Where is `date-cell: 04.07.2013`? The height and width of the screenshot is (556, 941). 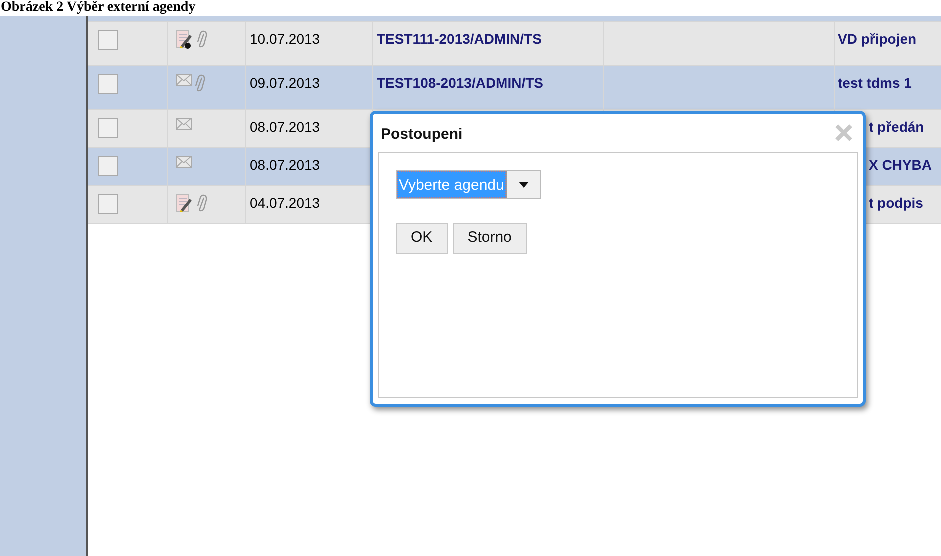
date-cell: 04.07.2013 is located at coordinates (285, 203).